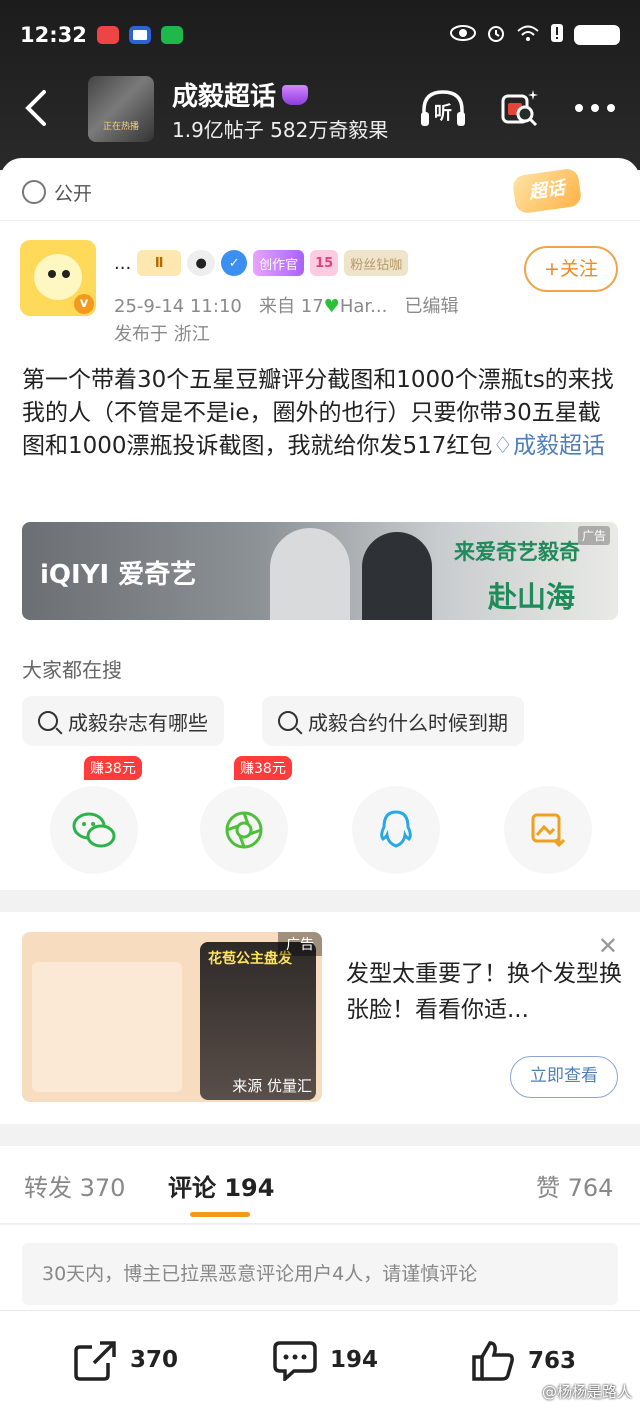 This screenshot has height=1408, width=640. What do you see at coordinates (443, 113) in the screenshot?
I see `listen-label: 听` at bounding box center [443, 113].